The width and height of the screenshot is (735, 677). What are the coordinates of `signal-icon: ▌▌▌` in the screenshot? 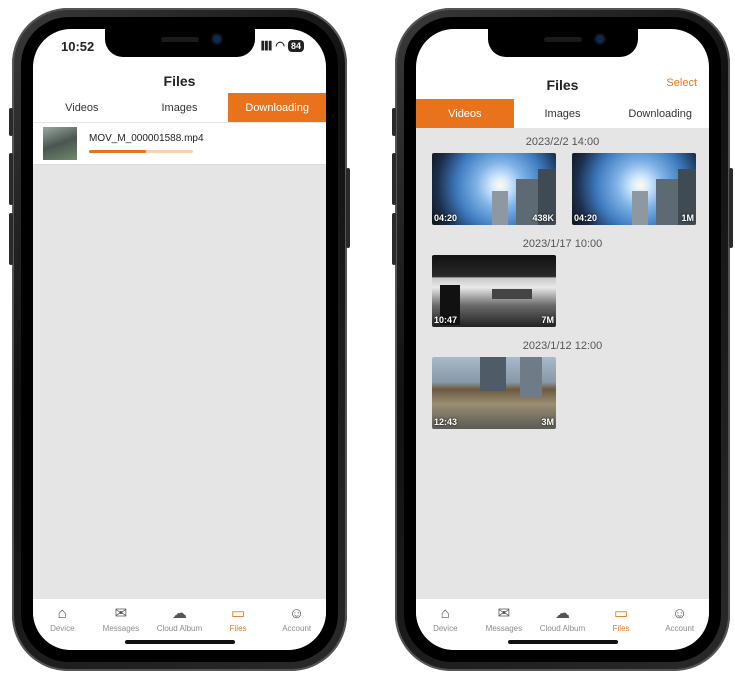 It's located at (267, 45).